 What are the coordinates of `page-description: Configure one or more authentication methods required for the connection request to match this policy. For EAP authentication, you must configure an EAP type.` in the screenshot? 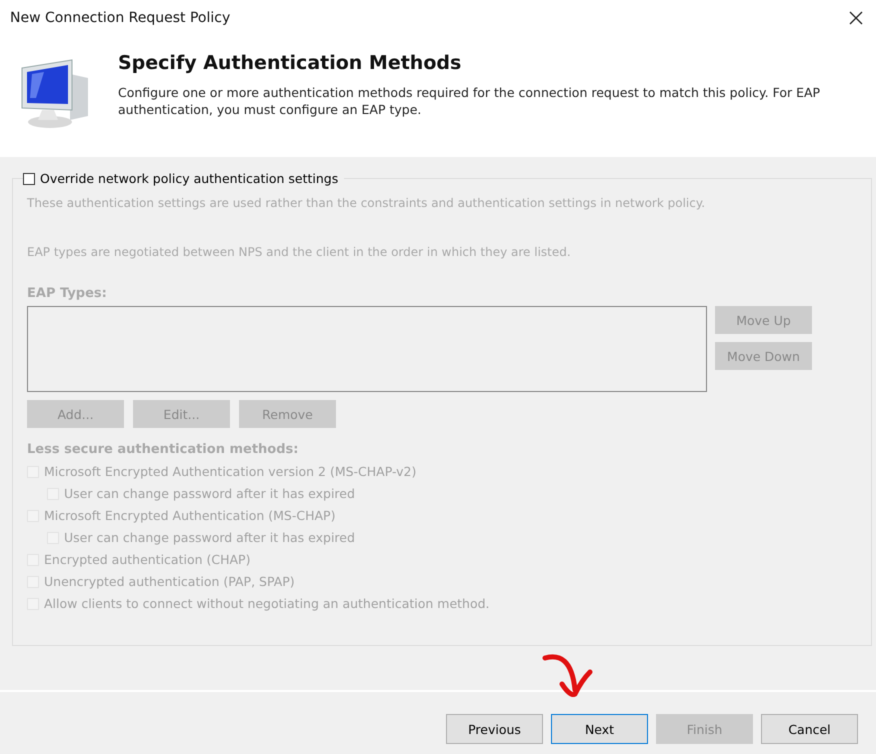 It's located at (470, 101).